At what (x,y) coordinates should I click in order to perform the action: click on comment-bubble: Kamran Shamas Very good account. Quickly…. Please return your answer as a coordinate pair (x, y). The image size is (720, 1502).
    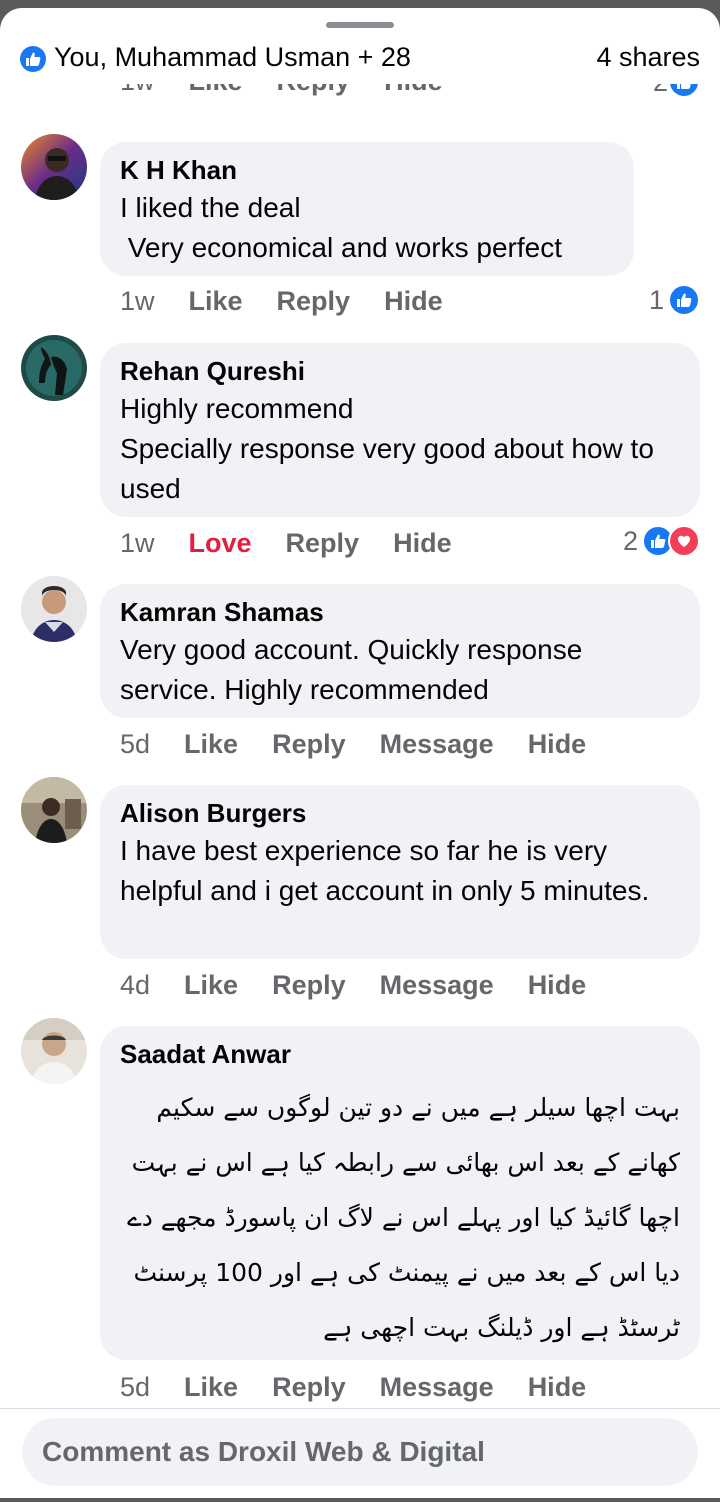
    Looking at the image, I should click on (400, 651).